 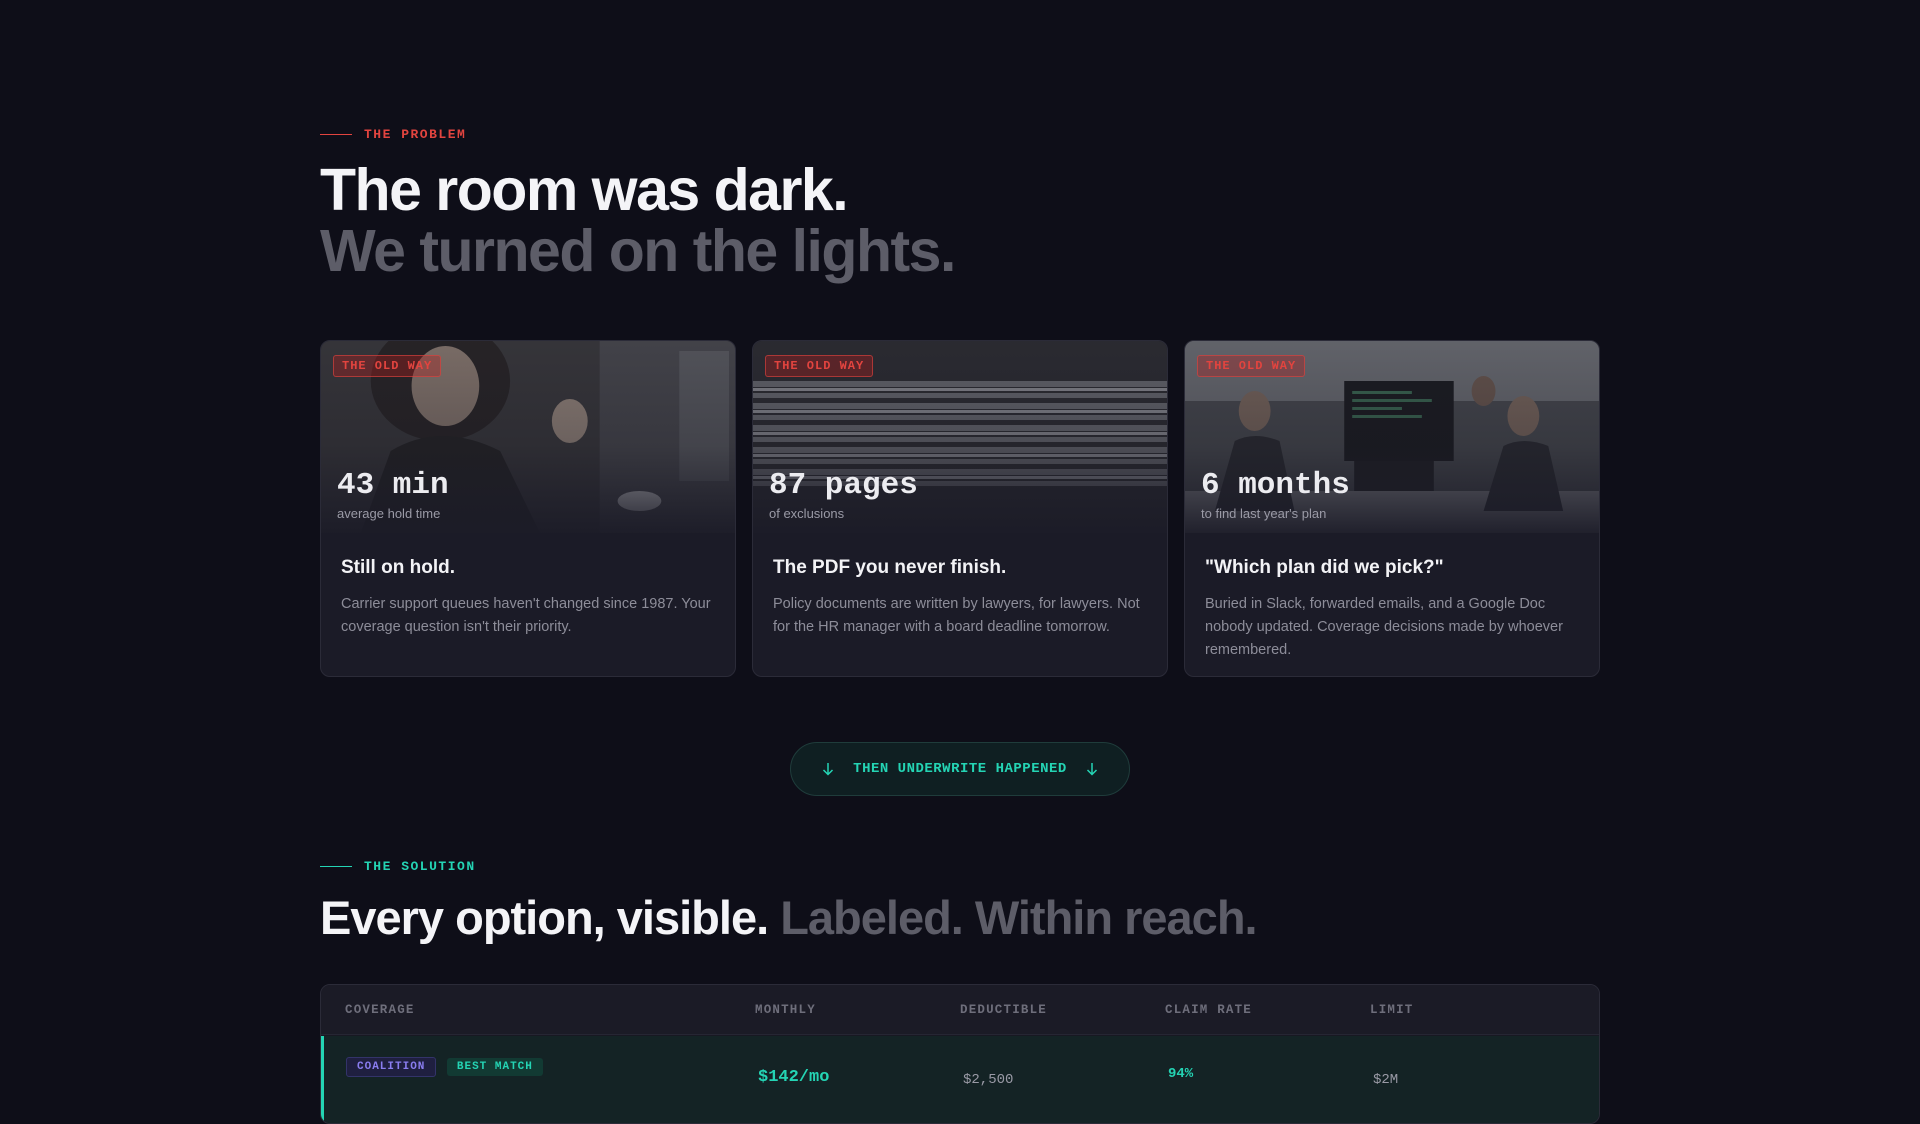 I want to click on headline-line-1: The room was dark., so click(x=584, y=190).